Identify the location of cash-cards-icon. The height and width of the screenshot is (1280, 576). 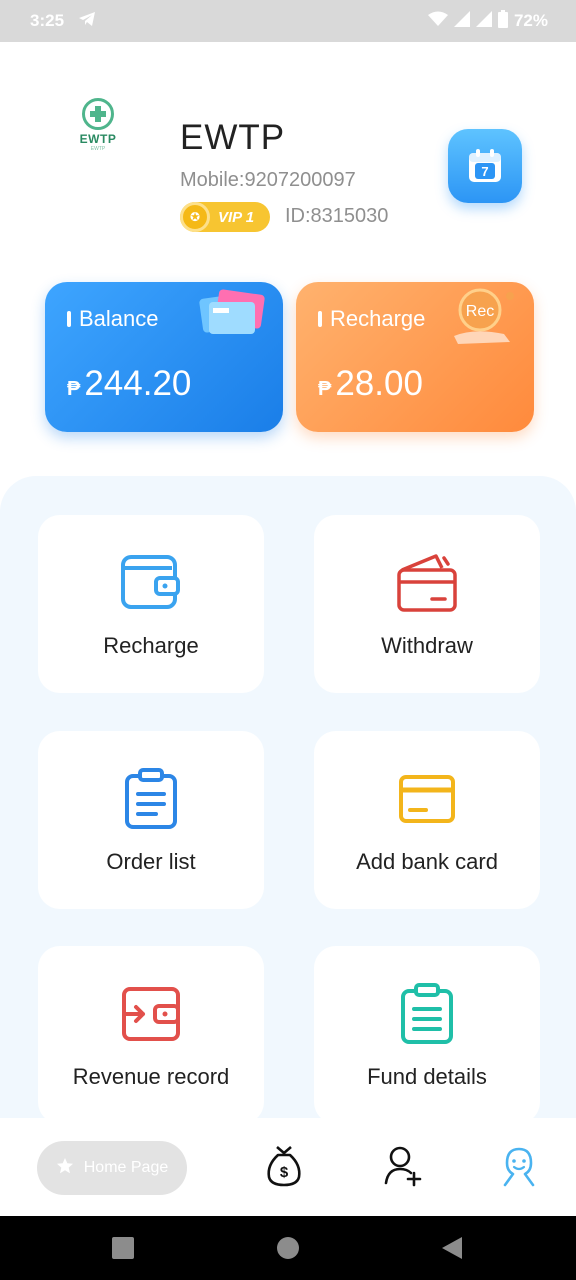
(233, 320).